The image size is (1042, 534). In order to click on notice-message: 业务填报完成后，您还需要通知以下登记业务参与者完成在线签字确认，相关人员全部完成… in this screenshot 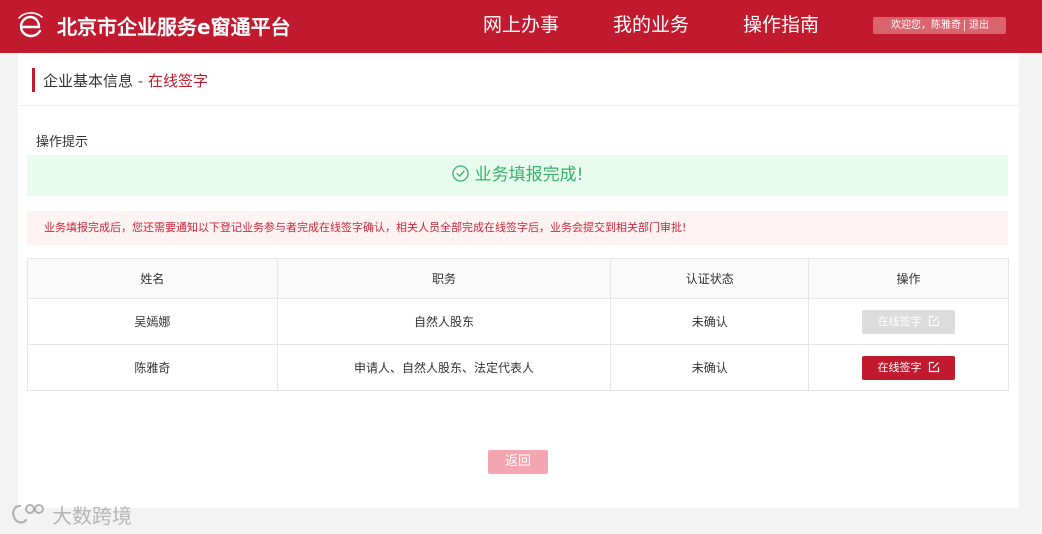, I will do `click(365, 227)`.